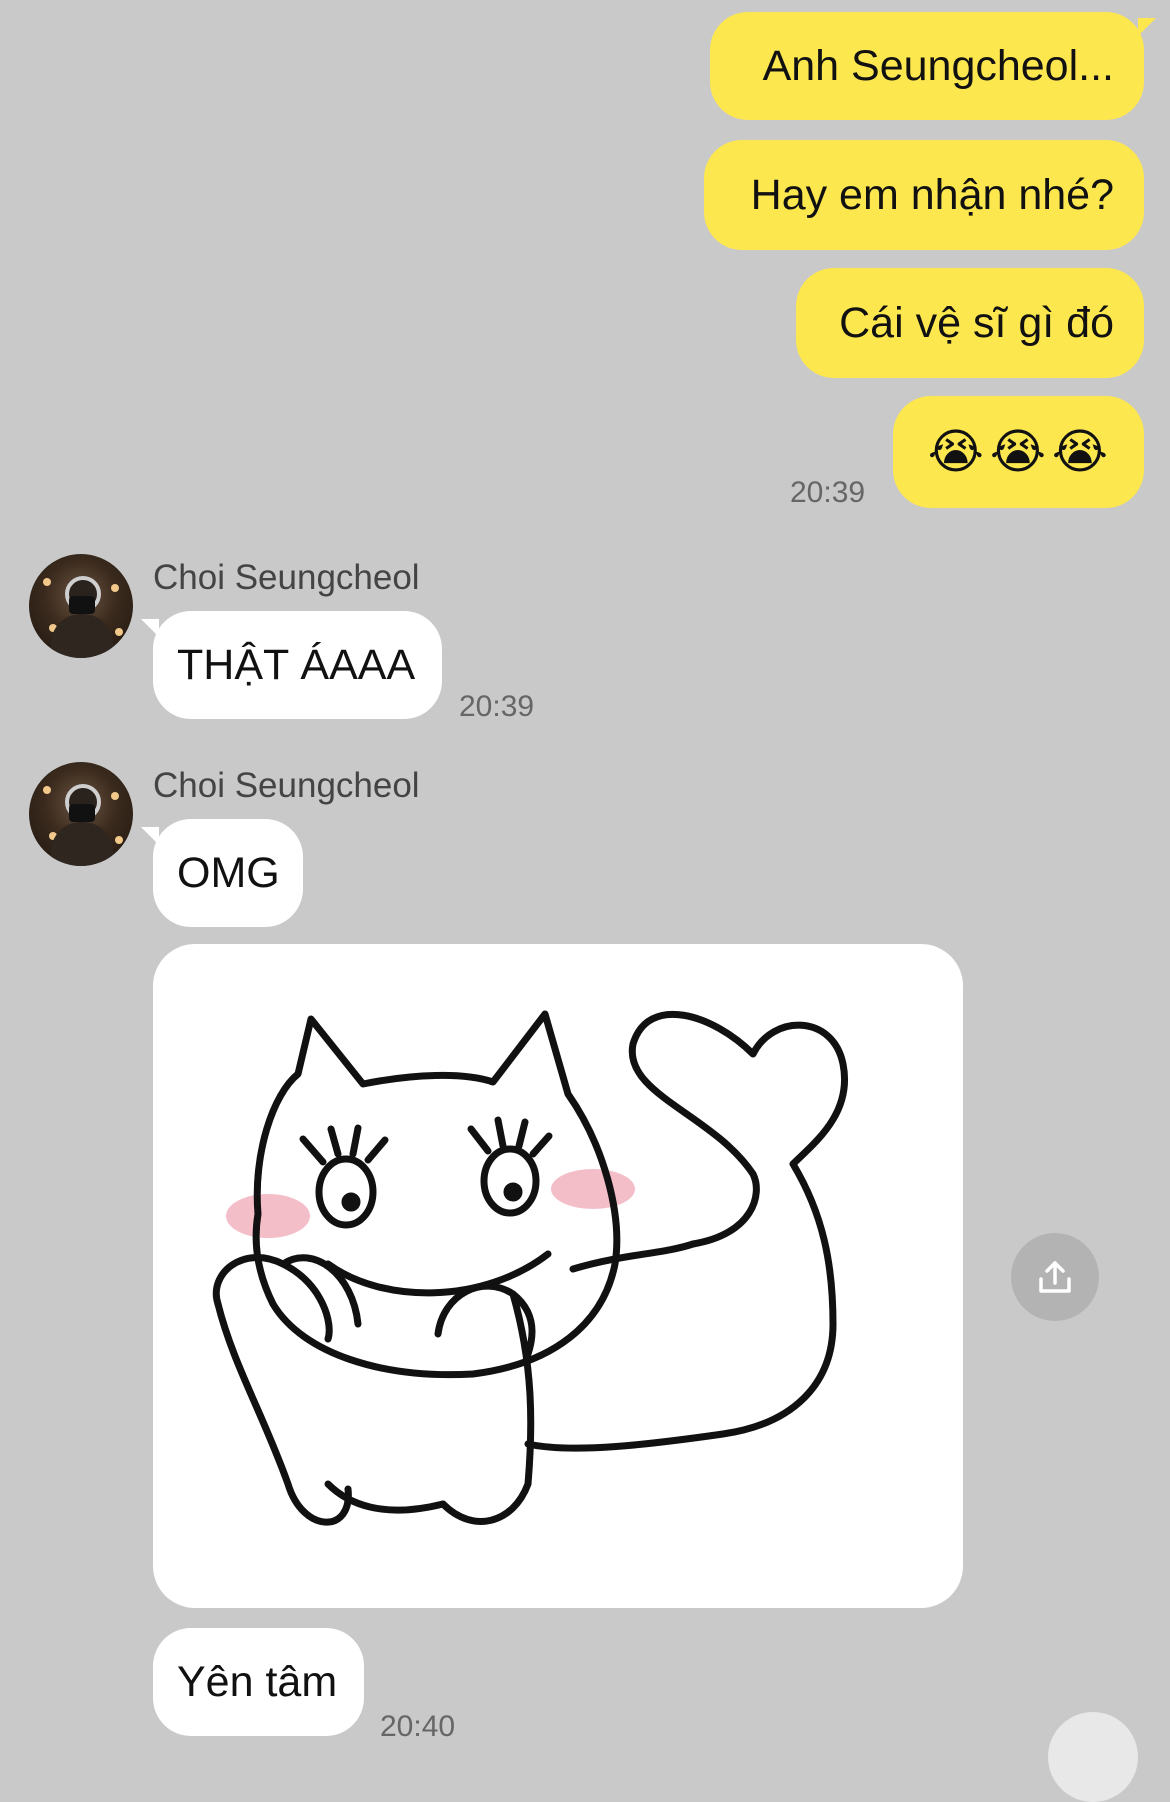 The height and width of the screenshot is (1802, 1170). I want to click on message-text: Cái vệ sĩ gì đó, so click(976, 322).